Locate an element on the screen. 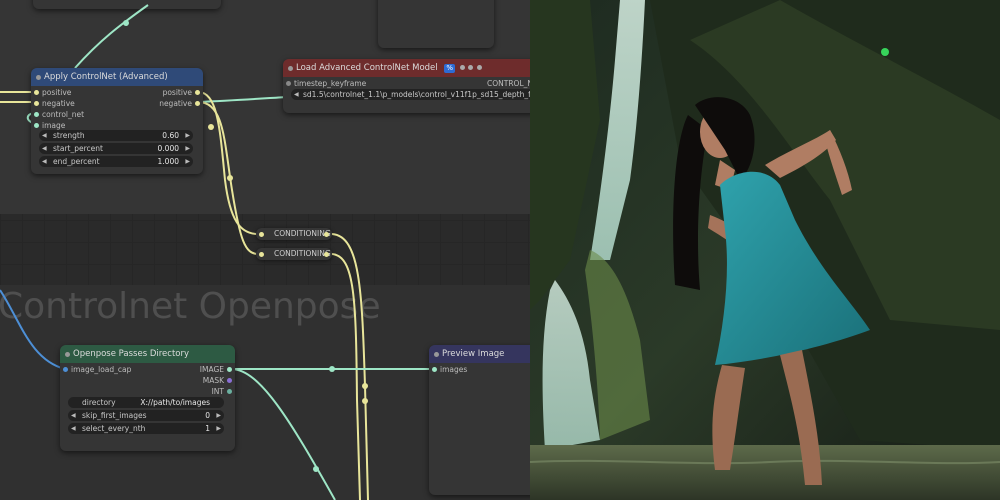  input-label-image-load-cap: image_load_cap is located at coordinates (101, 369).